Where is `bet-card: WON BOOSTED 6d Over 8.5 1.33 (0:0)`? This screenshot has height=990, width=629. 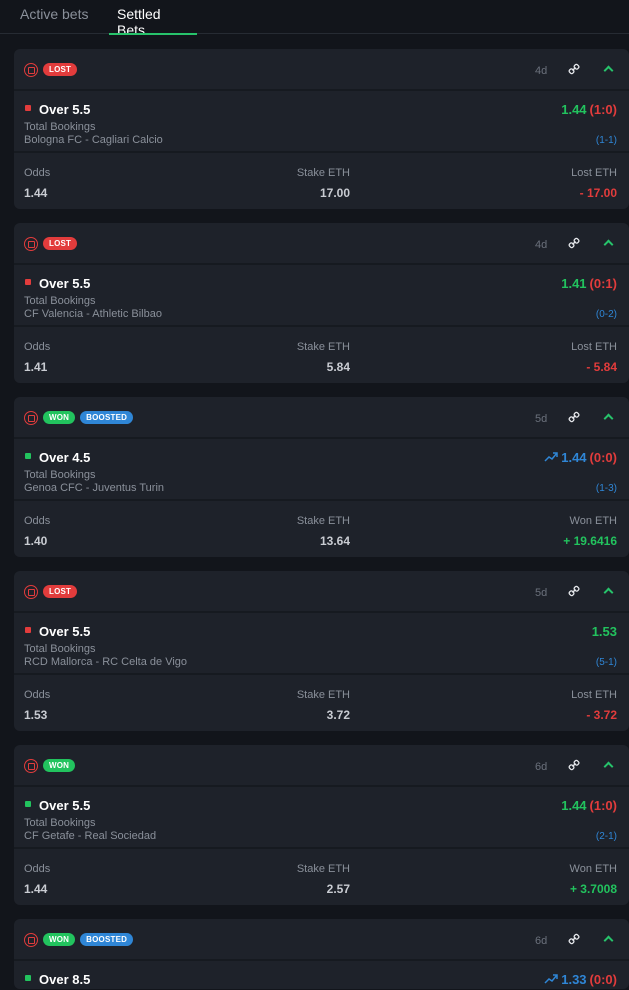
bet-card: WON BOOSTED 6d Over 8.5 1.33 (0:0) is located at coordinates (321, 954).